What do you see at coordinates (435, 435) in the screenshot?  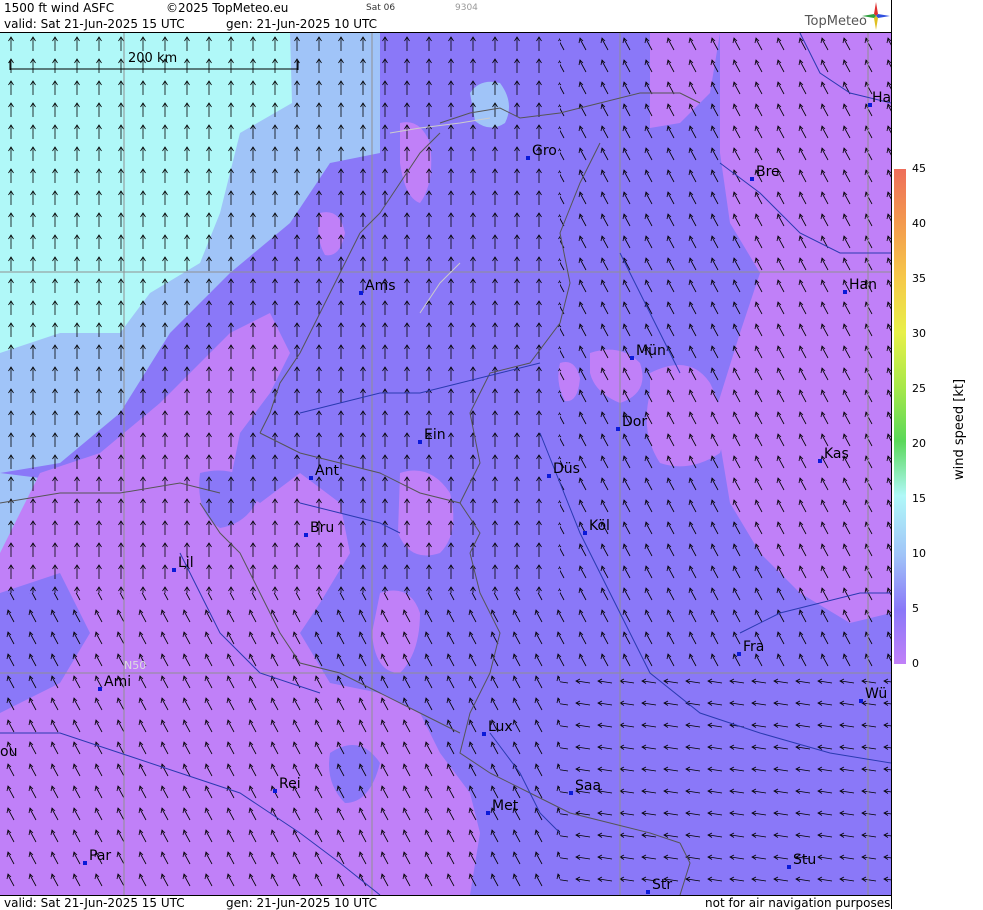 I see `city-label: Ein` at bounding box center [435, 435].